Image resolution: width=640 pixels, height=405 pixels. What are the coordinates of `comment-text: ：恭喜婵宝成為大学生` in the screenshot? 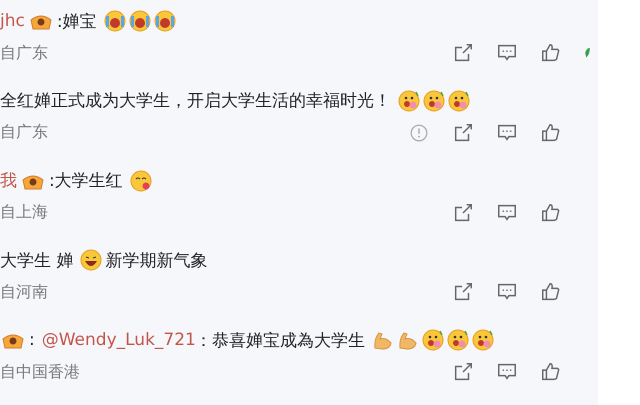 It's located at (279, 341).